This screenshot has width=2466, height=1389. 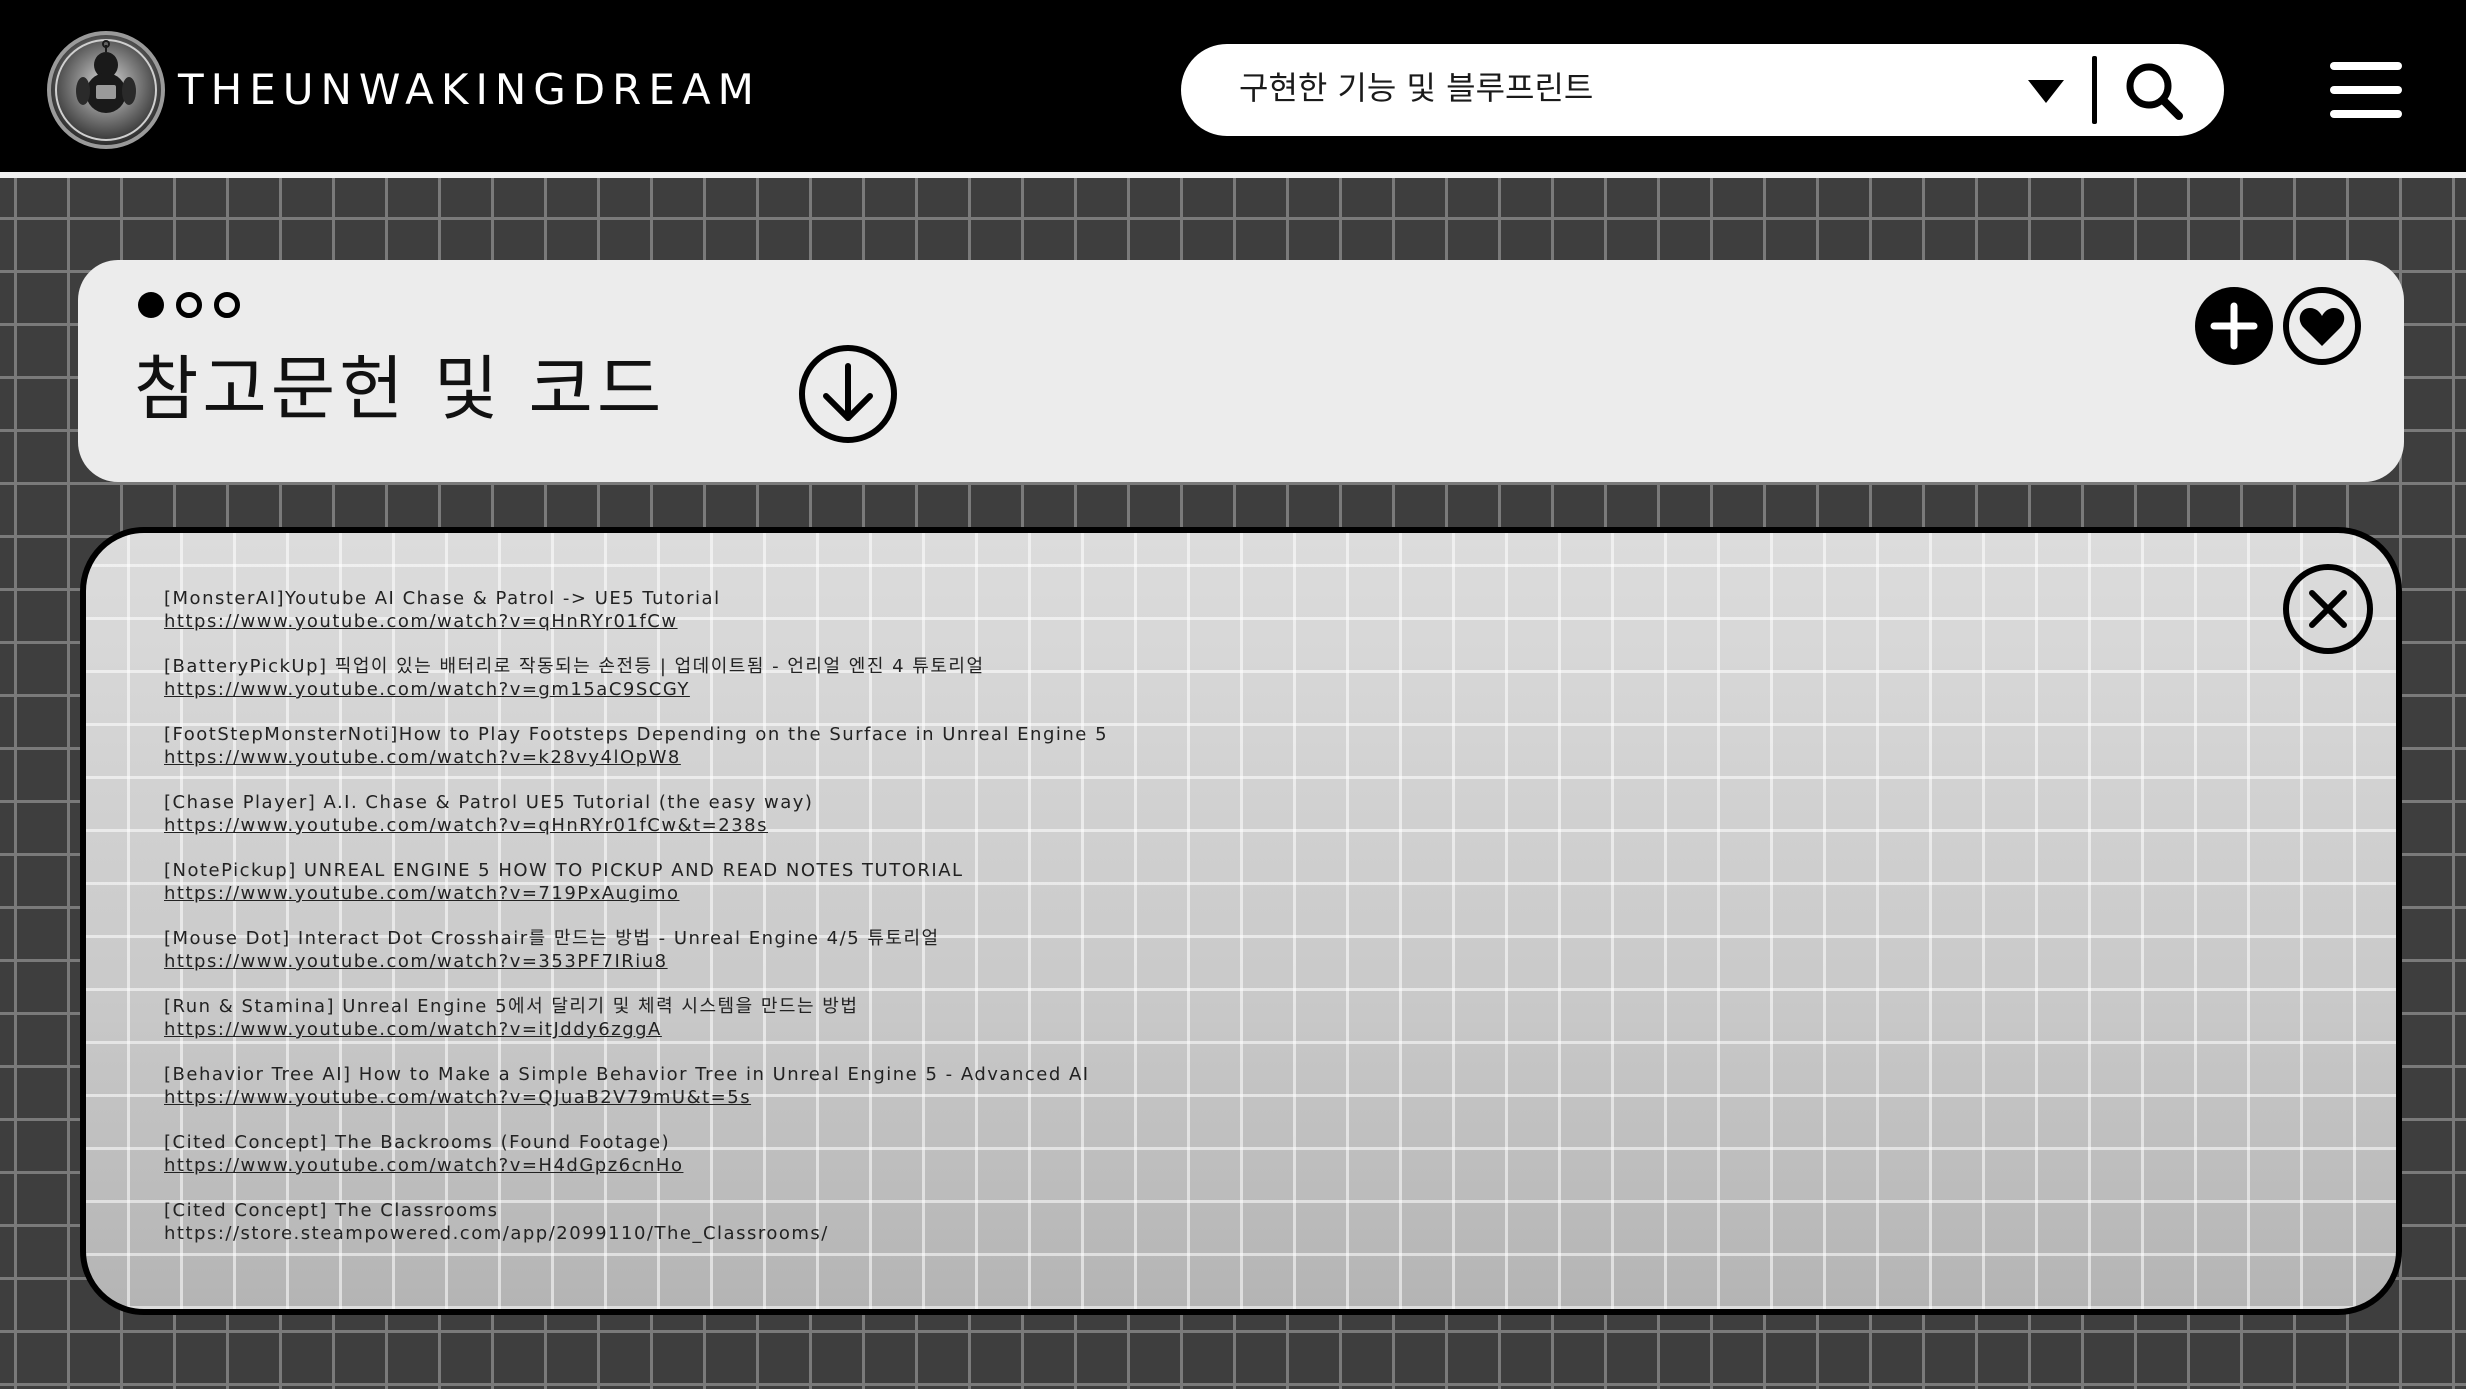 What do you see at coordinates (2328, 609) in the screenshot?
I see `close-icon` at bounding box center [2328, 609].